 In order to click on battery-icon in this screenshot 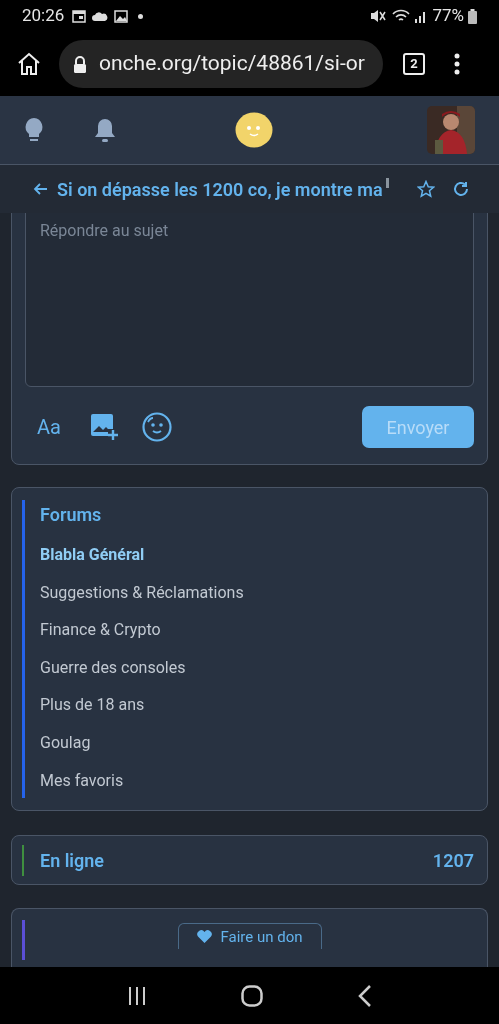, I will do `click(472, 16)`.